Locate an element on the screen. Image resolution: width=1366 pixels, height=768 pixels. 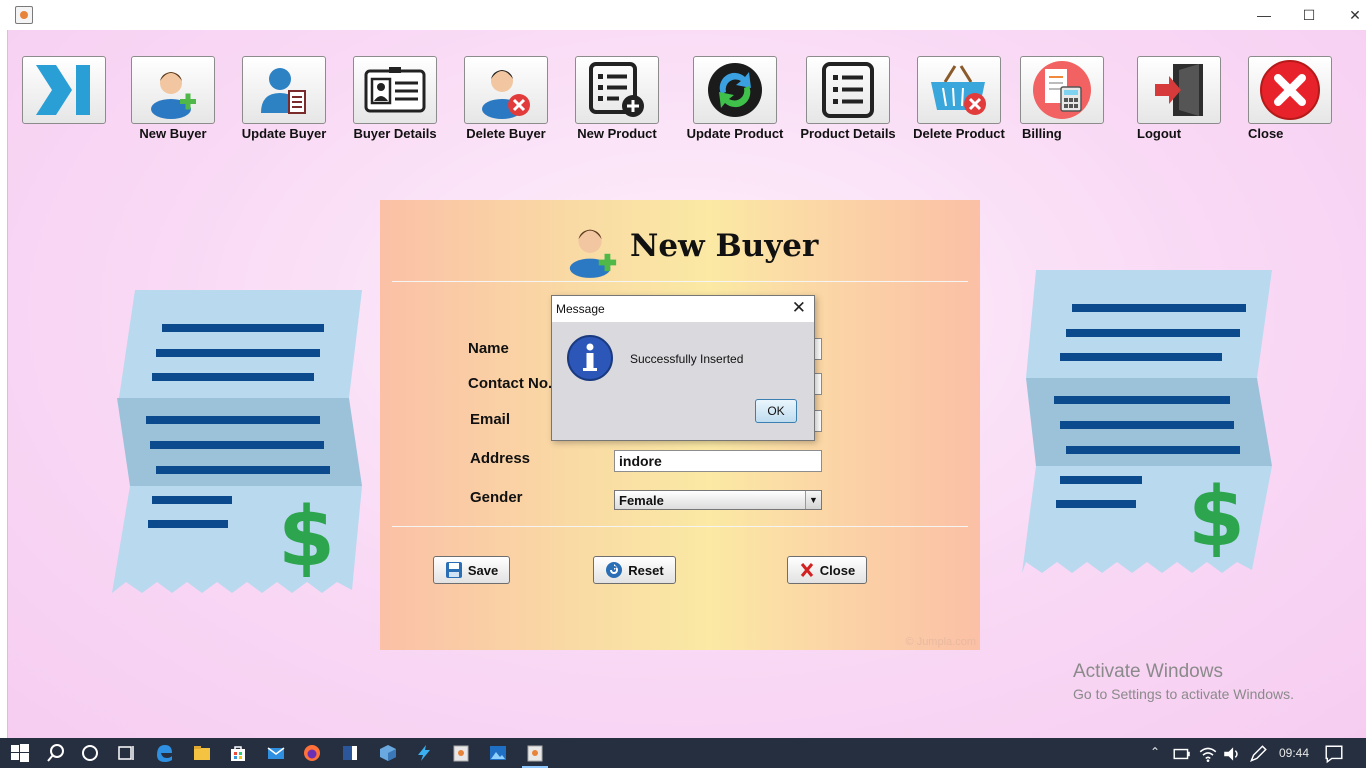
wifi-icon is located at coordinates (1208, 754).